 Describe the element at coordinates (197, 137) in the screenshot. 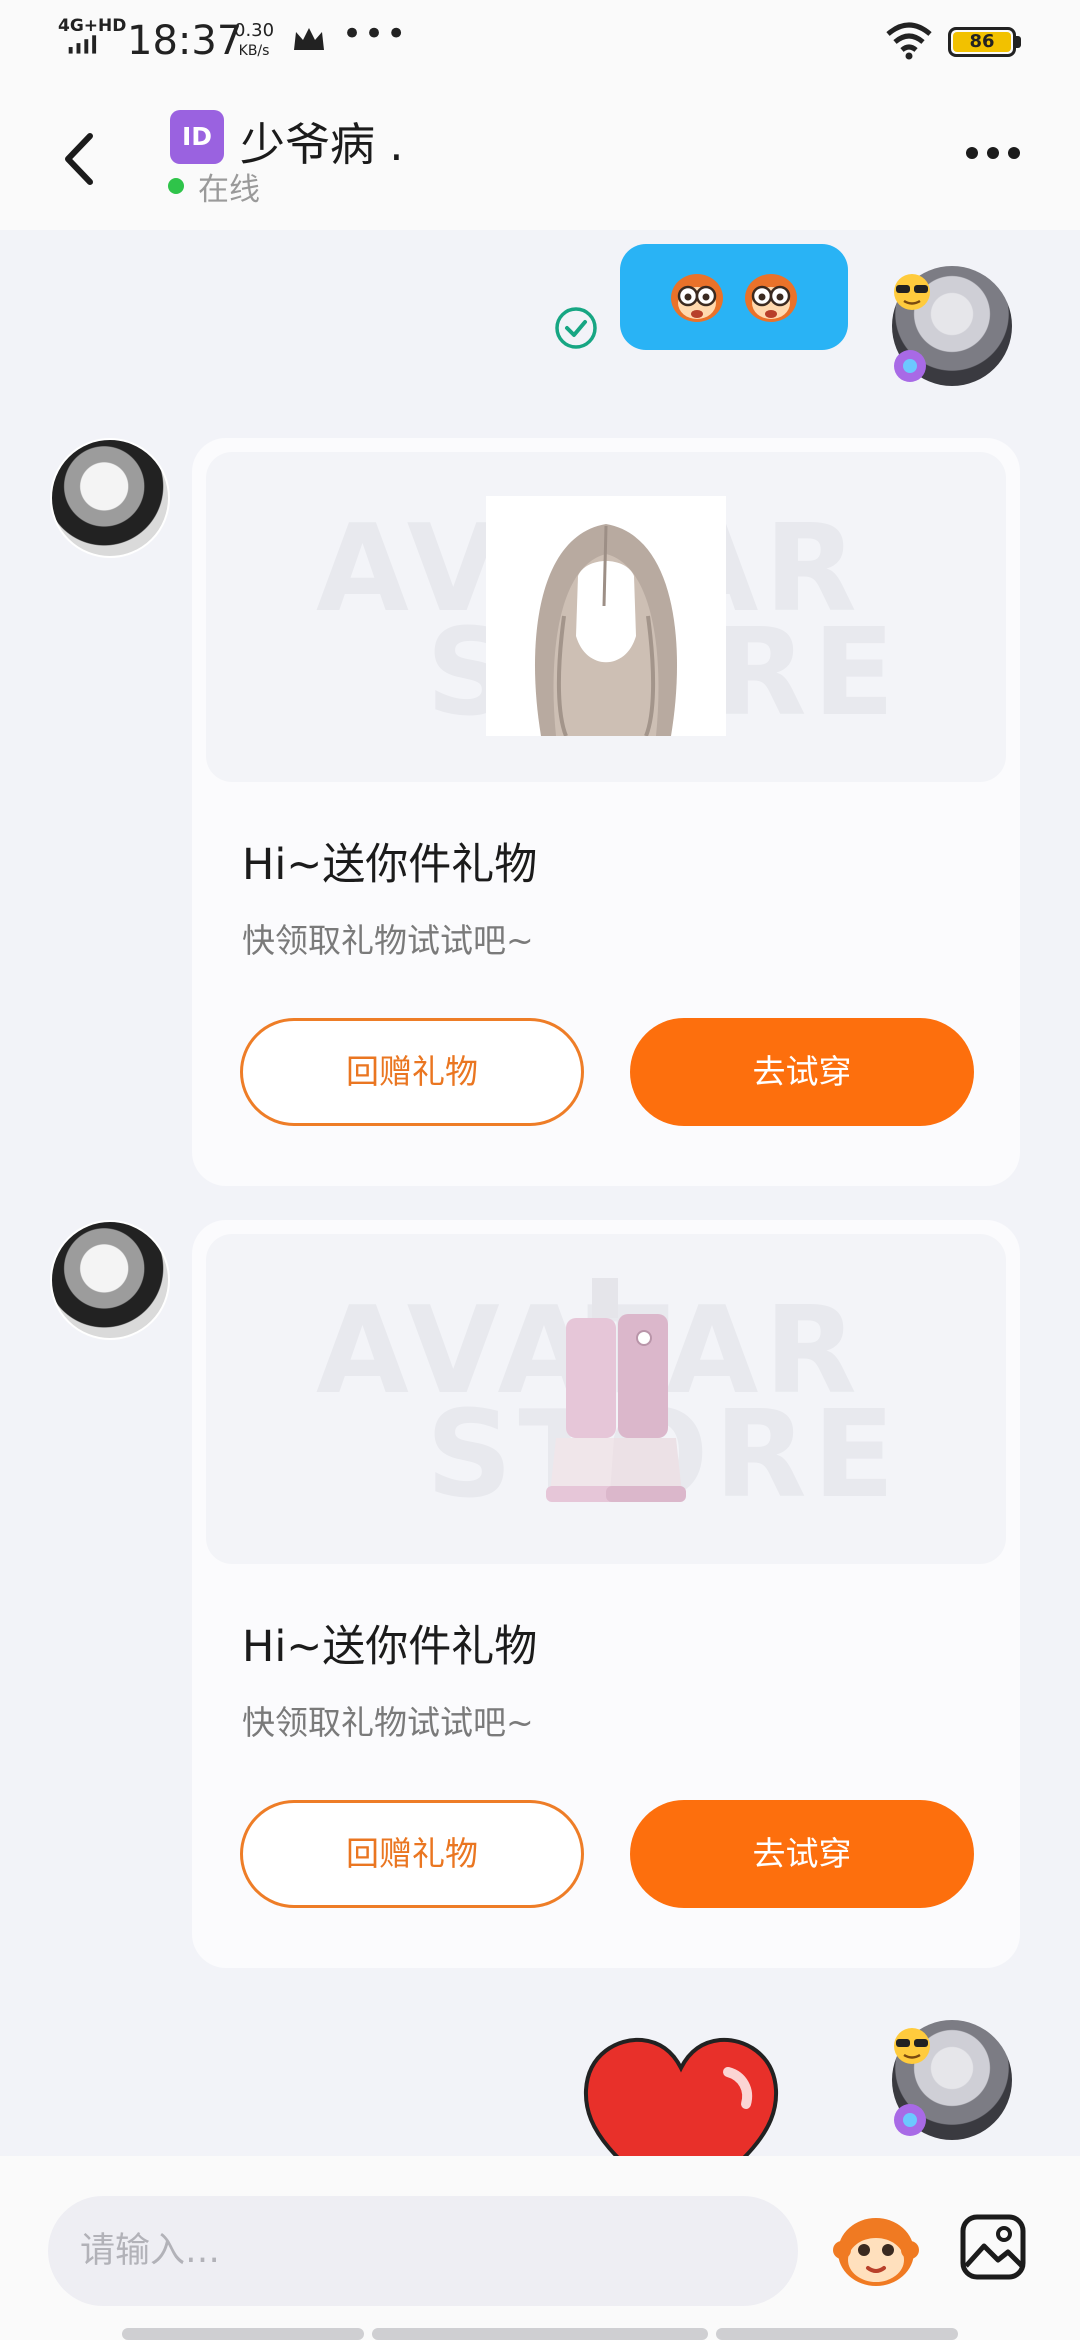

I see `id-badge-icon: ID` at that location.